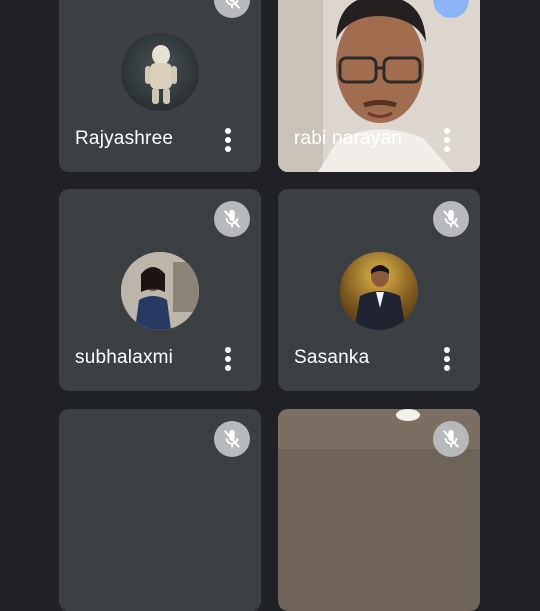 This screenshot has width=540, height=611. Describe the element at coordinates (124, 357) in the screenshot. I see `participant-name: subhalaxmi` at that location.